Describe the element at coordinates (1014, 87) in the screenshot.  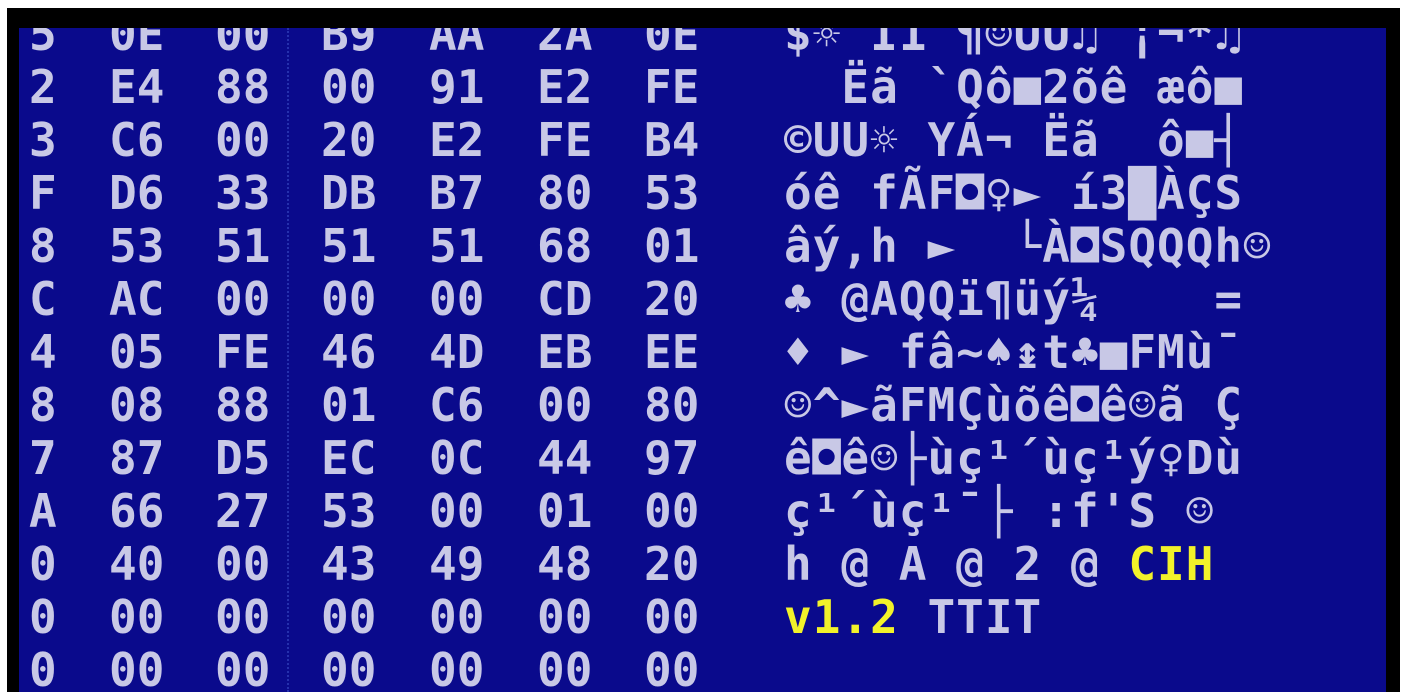
I see `ascii-column: Ëã `Qô■2õê æô■` at that location.